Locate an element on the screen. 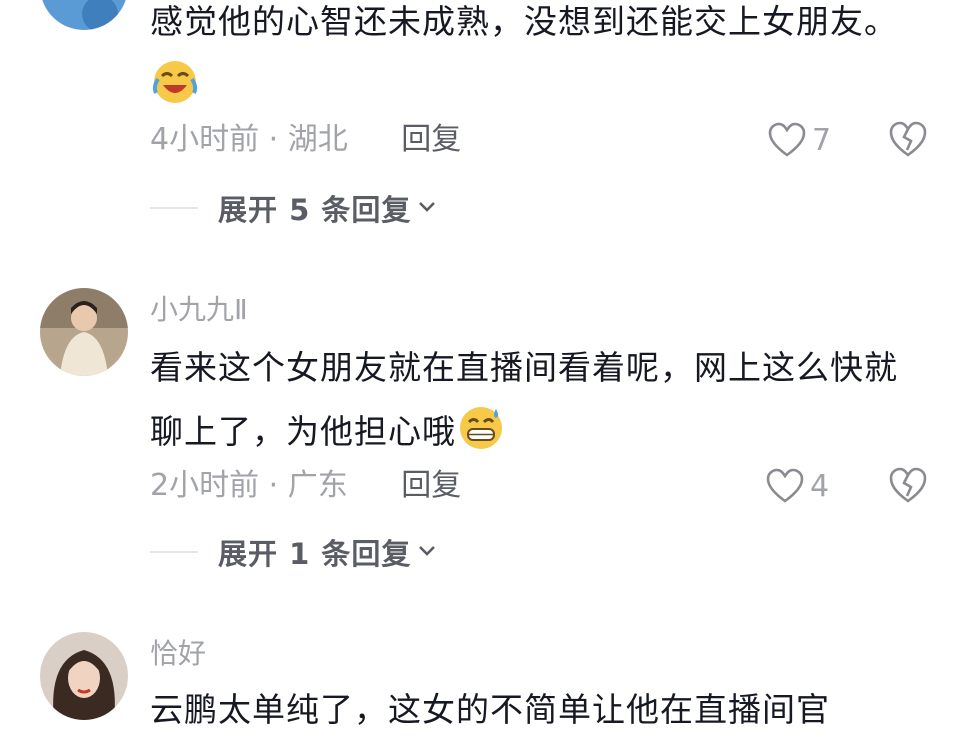 This screenshot has height=742, width=960. expand-replies-button: 展开 1 条回复 is located at coordinates (293, 552).